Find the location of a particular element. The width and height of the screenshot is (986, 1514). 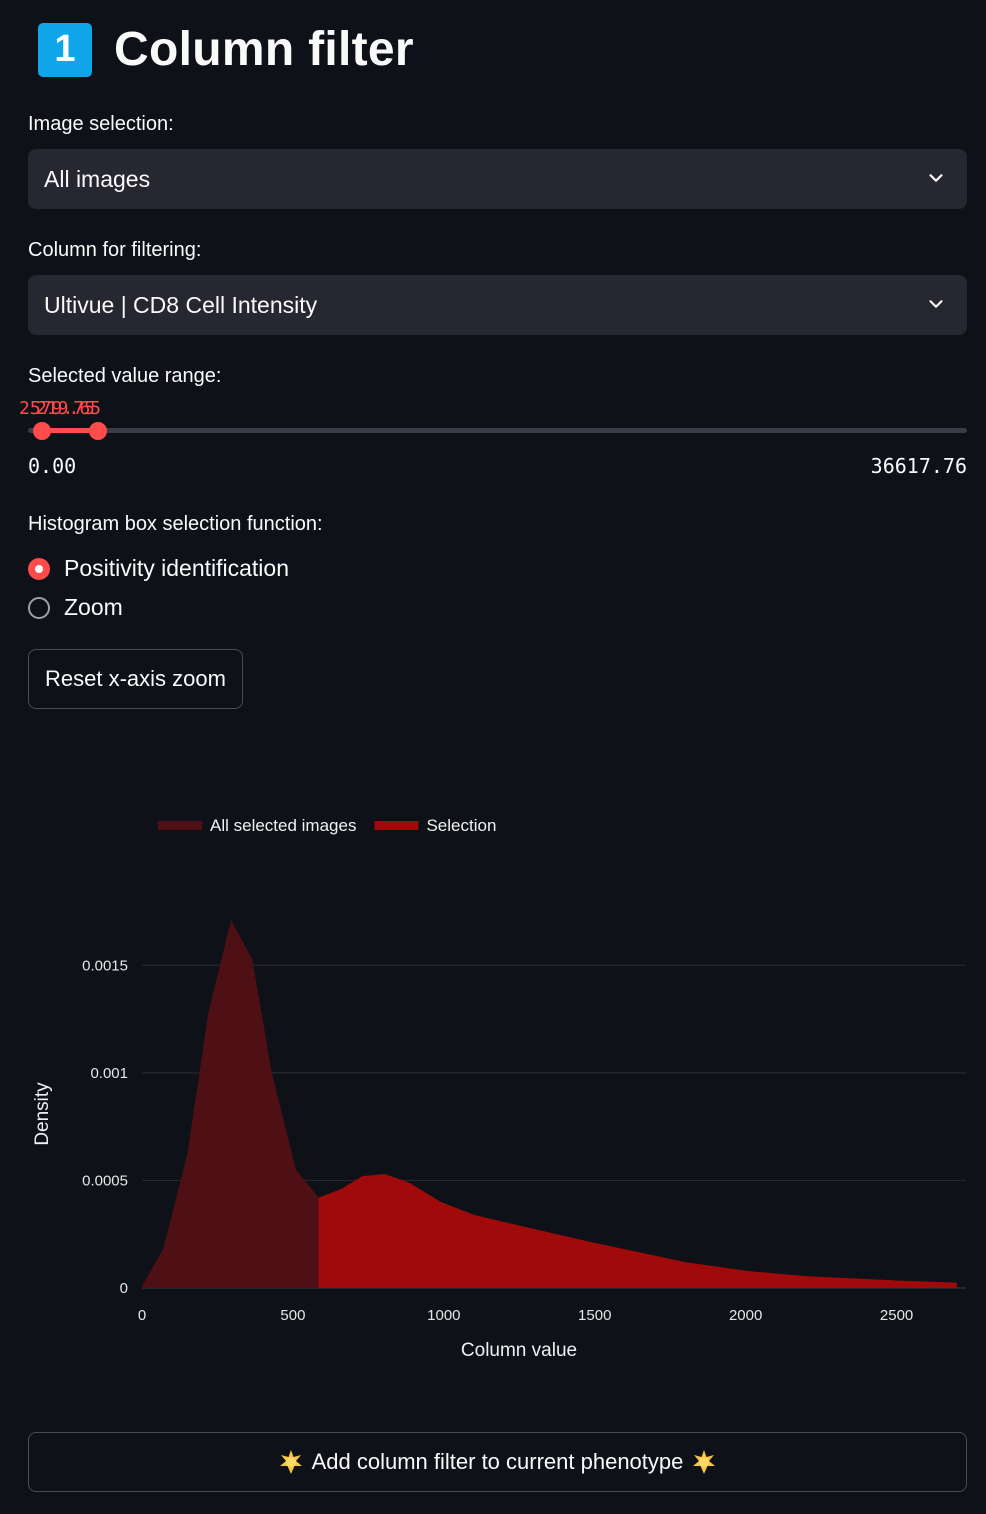

radio-zoom: Zoom is located at coordinates (75, 607).